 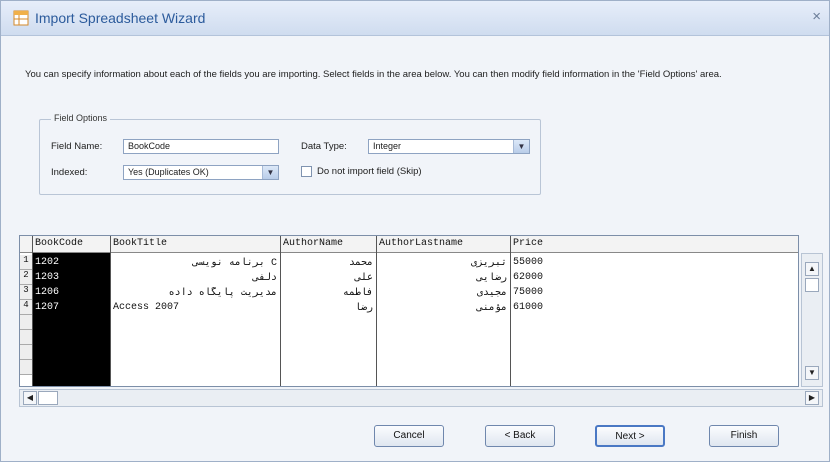 I want to click on grid-cell: 1207, so click(x=47, y=307).